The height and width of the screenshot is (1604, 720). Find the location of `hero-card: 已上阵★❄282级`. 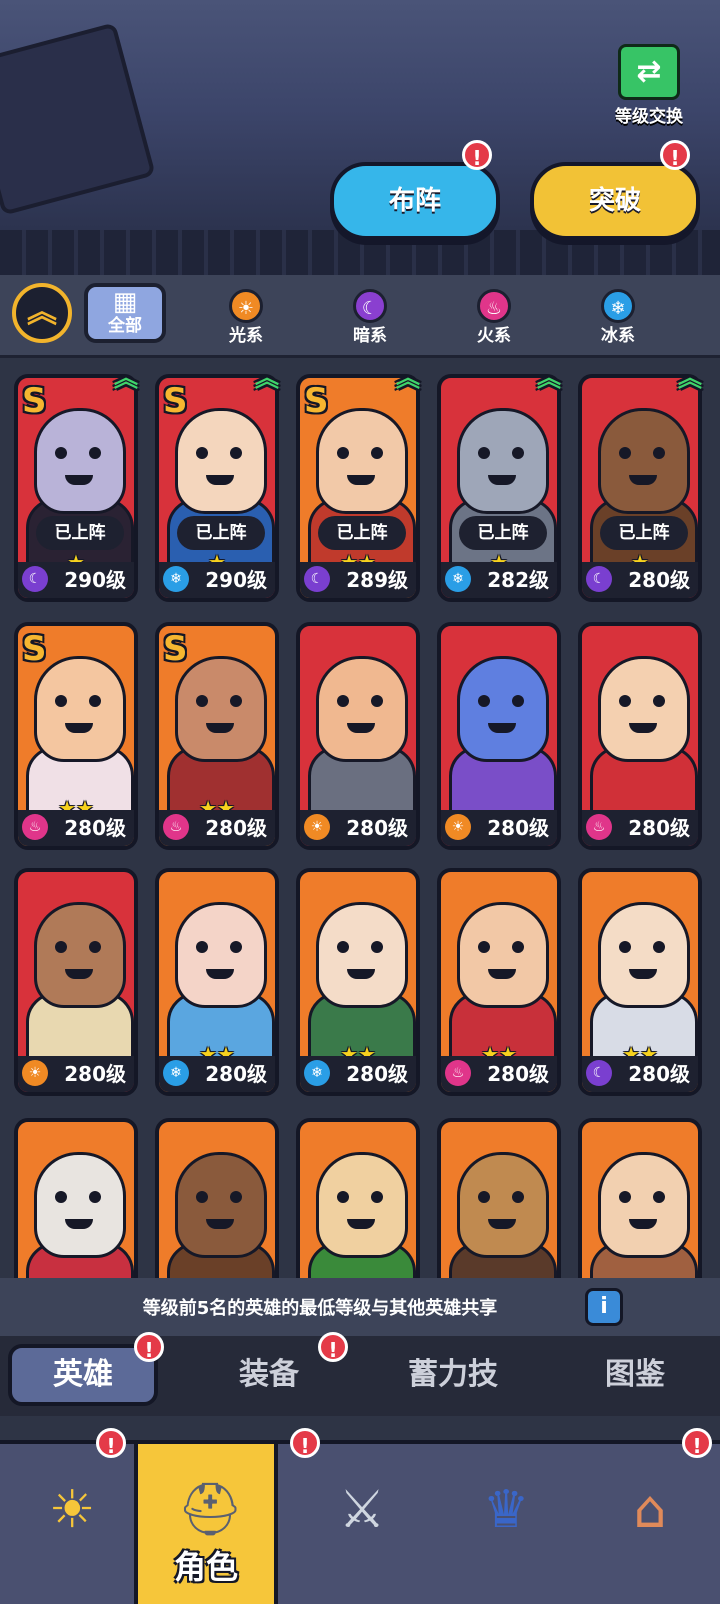

hero-card: 已上阵★❄282级 is located at coordinates (499, 488).